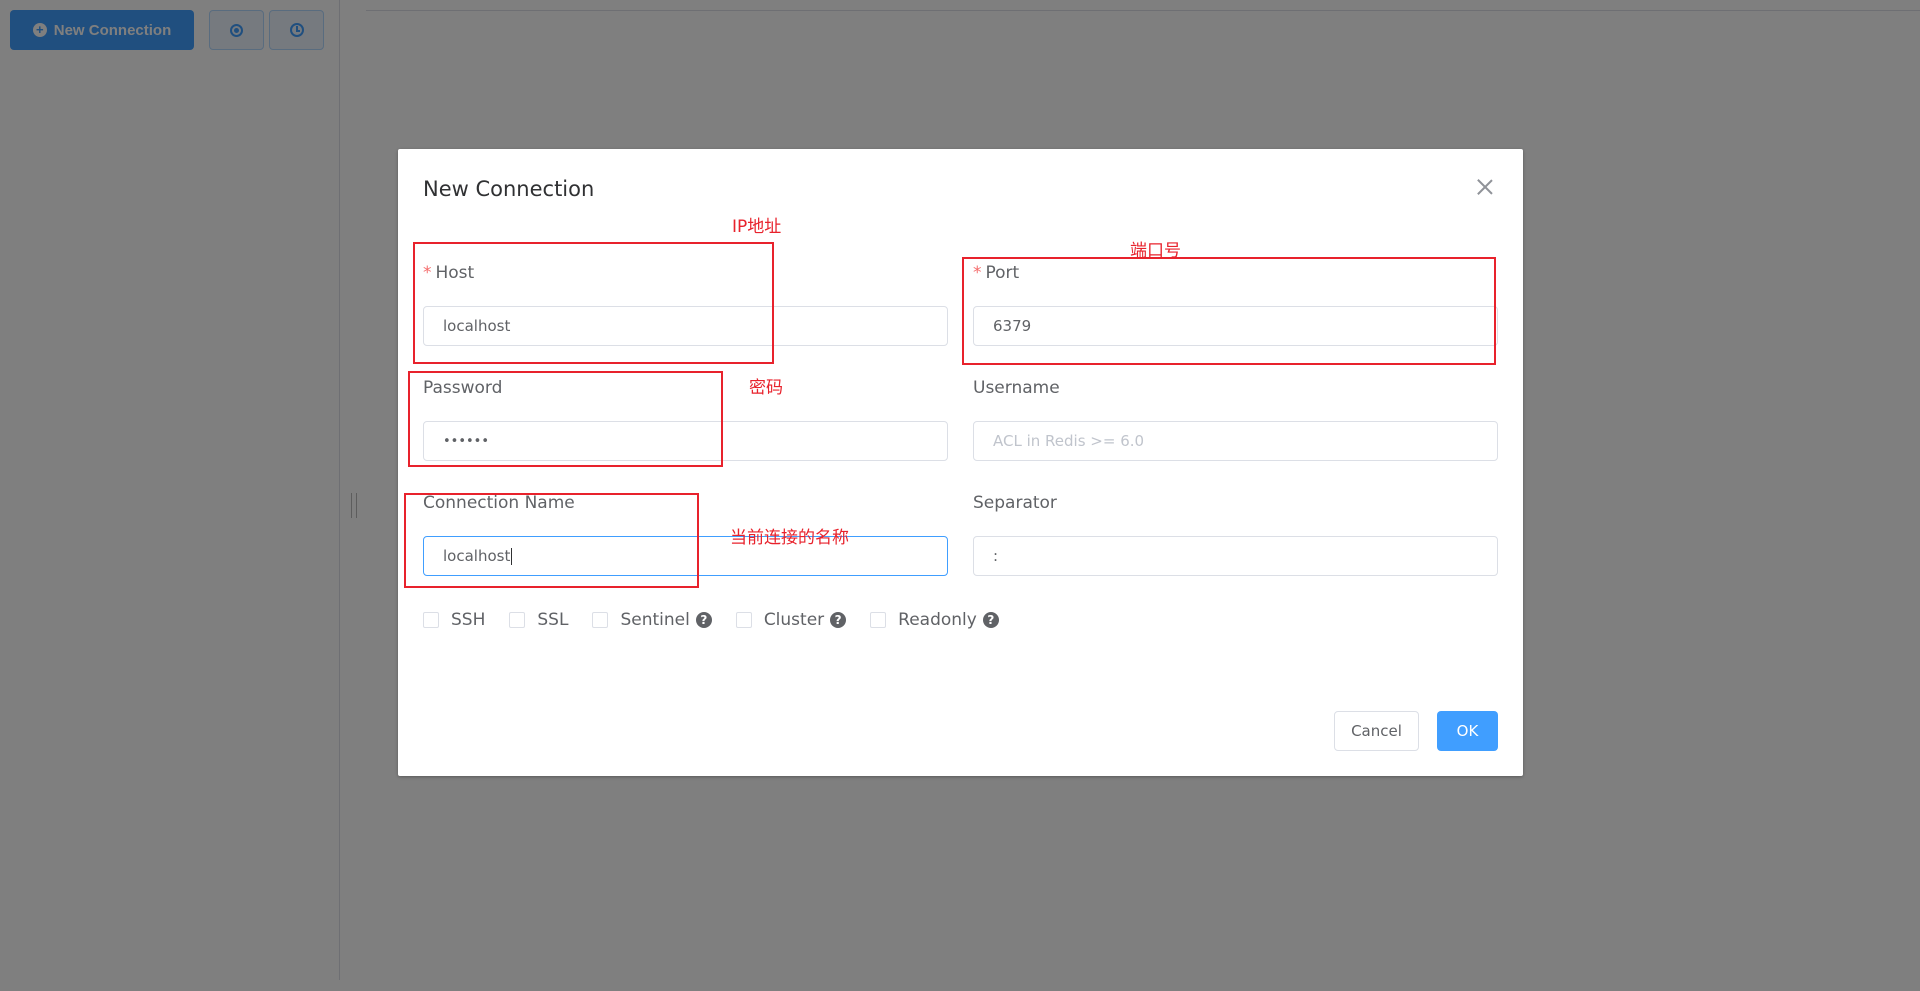  I want to click on ok-button: OK, so click(1467, 731).